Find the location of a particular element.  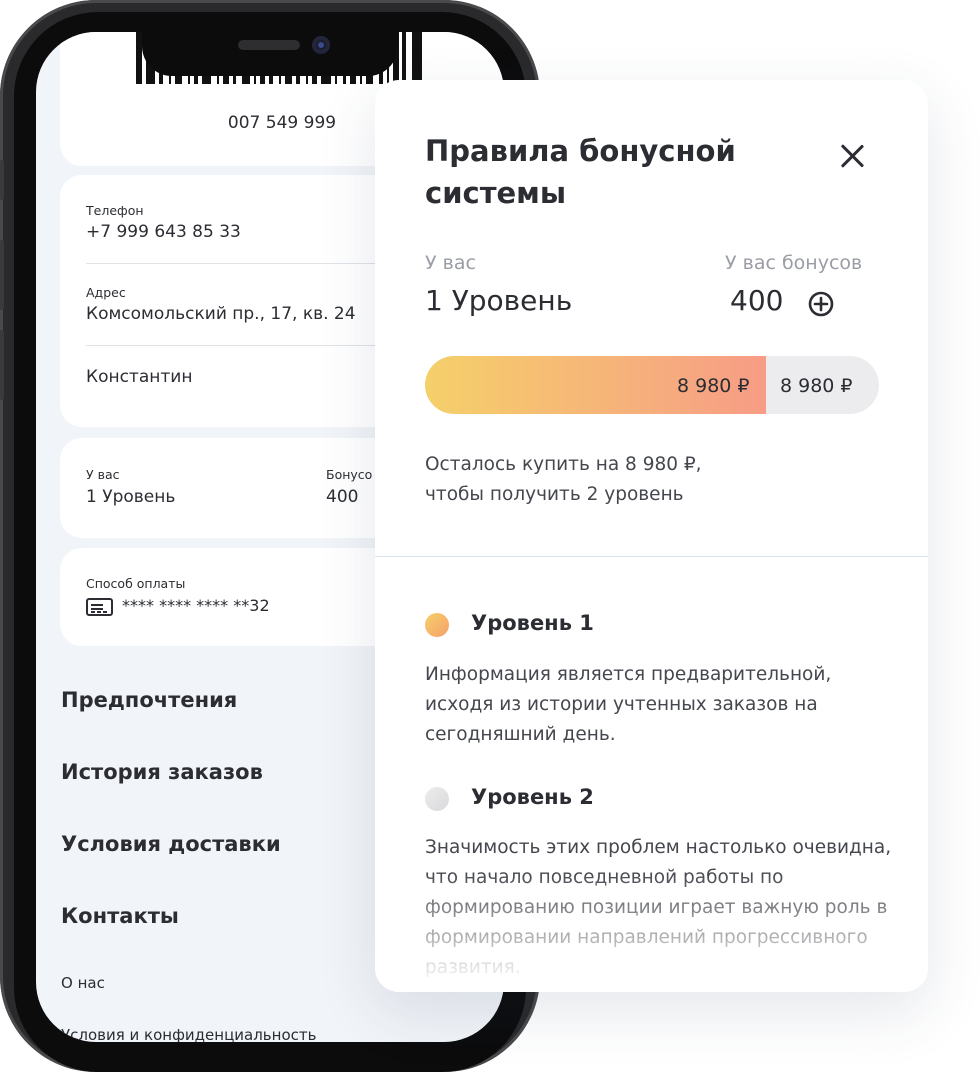

plus-circle-icon is located at coordinates (821, 304).